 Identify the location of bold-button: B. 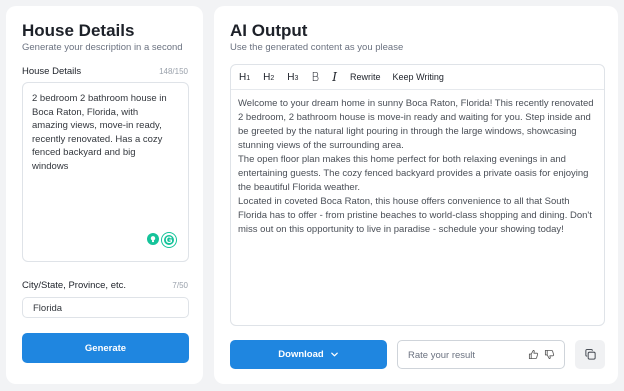
(315, 77).